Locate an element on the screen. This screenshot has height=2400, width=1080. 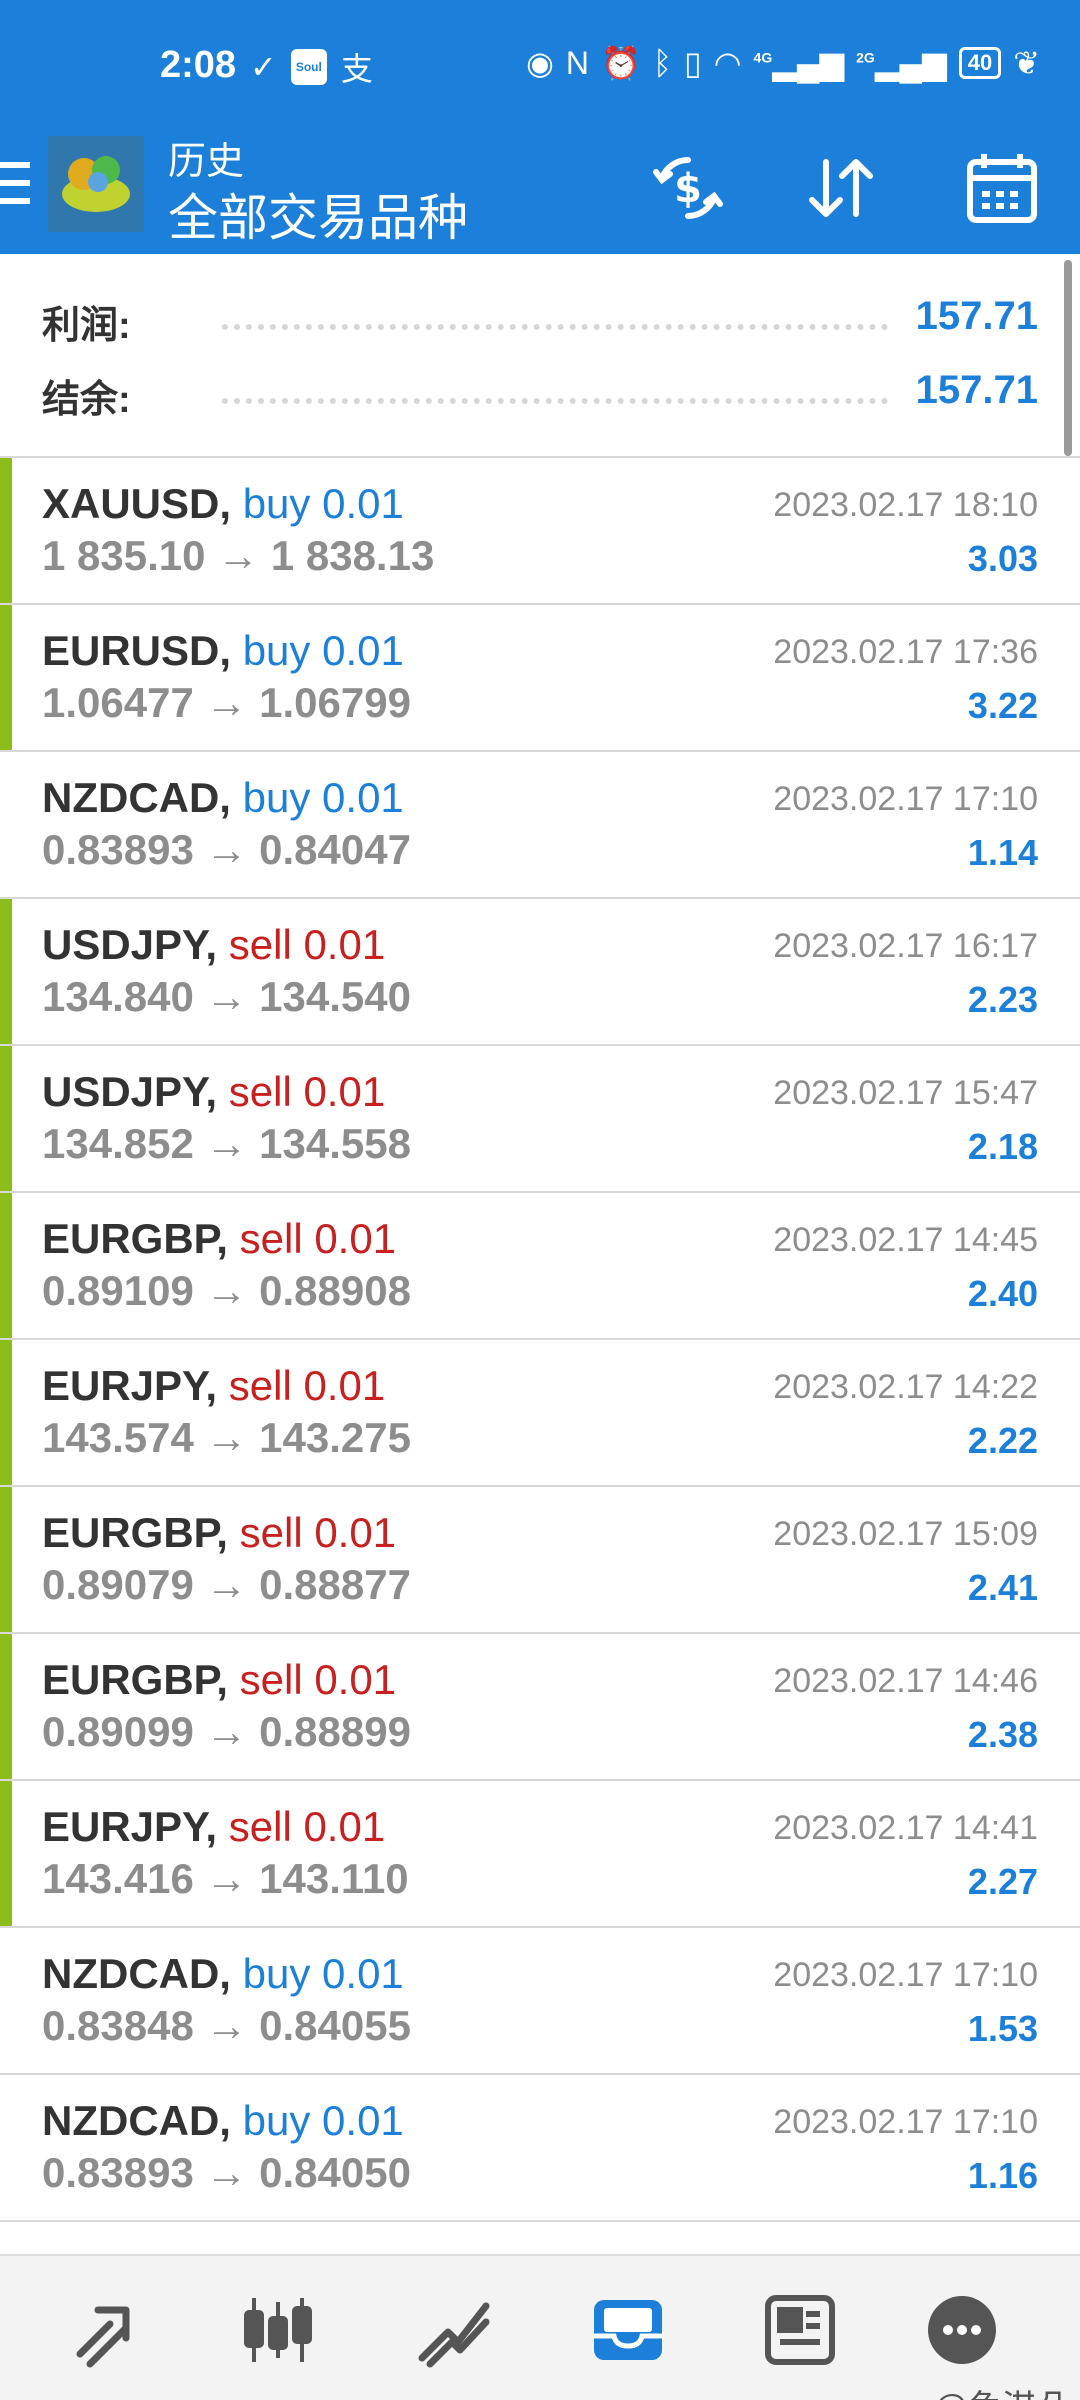
symbol-filter: 全部交易品种 is located at coordinates (318, 214).